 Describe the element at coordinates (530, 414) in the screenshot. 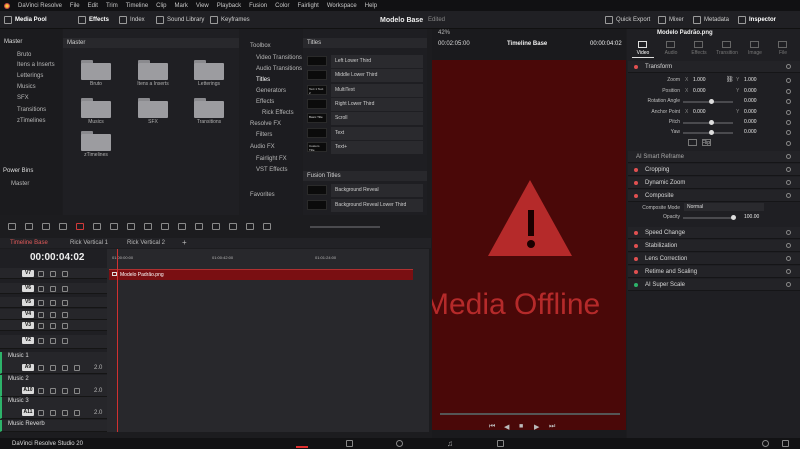

I see `viewer-scrubber` at that location.